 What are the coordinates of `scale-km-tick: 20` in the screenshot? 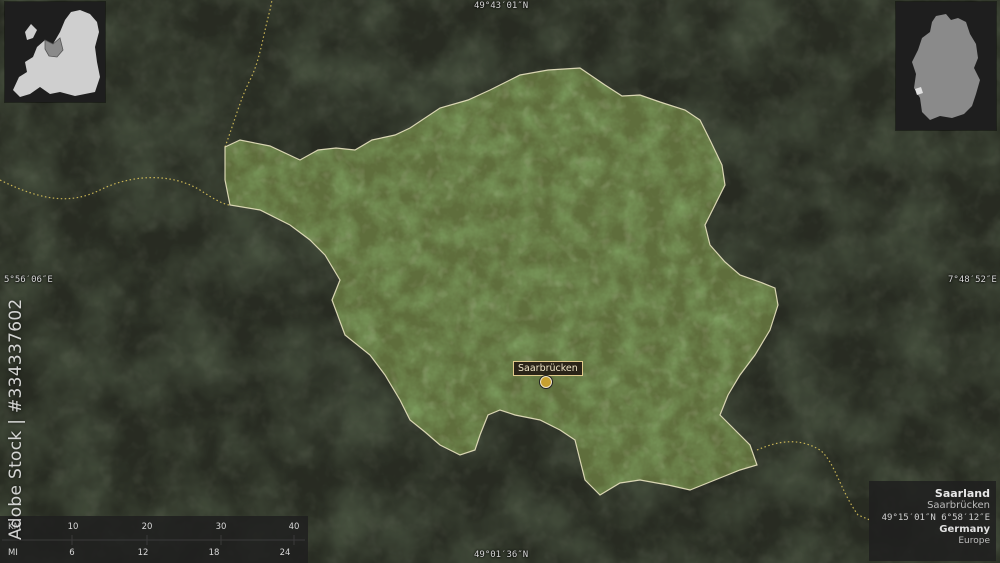 It's located at (147, 527).